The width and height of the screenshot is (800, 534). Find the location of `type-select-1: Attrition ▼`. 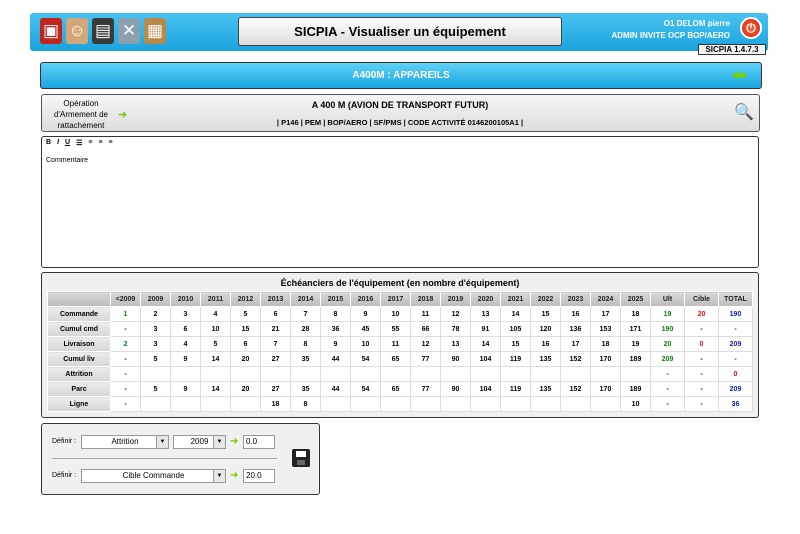

type-select-1: Attrition ▼ is located at coordinates (125, 442).